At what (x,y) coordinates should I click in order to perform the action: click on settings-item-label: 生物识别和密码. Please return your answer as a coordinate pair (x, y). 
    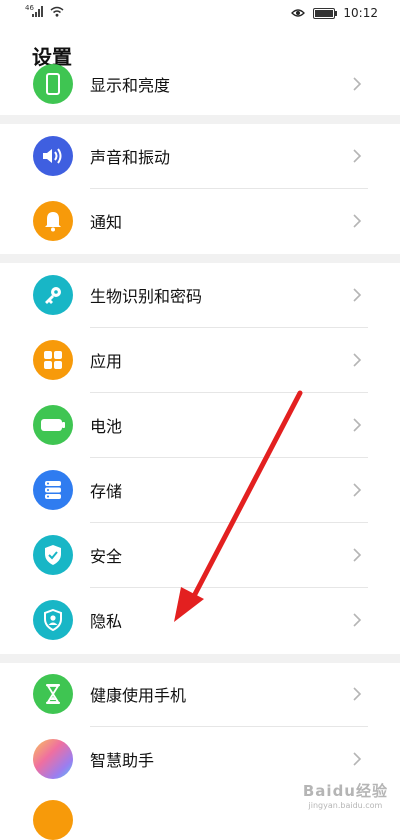
    Looking at the image, I should click on (146, 296).